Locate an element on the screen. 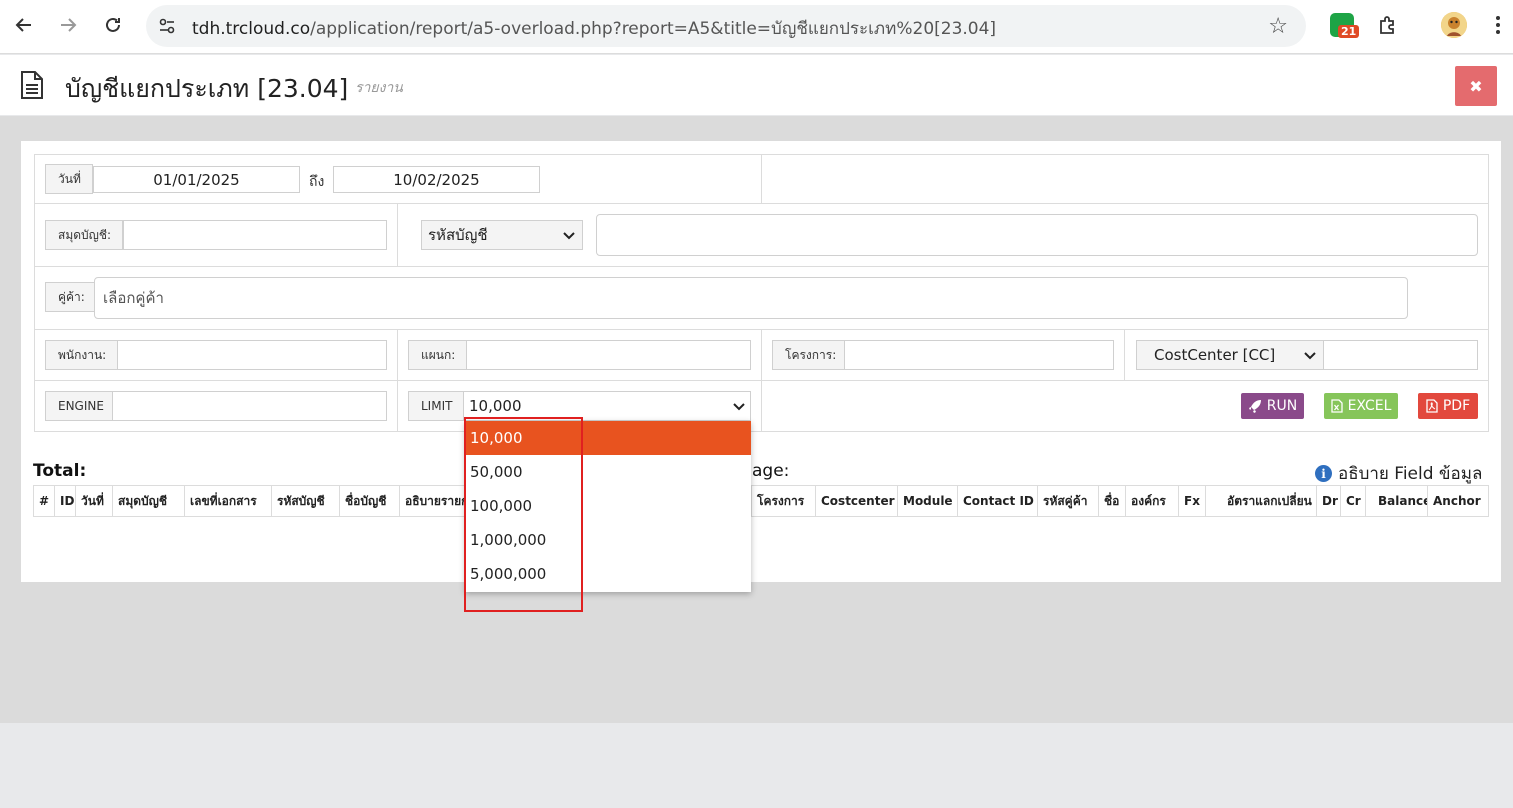  url-host: tdh.trcloud.co is located at coordinates (251, 29).